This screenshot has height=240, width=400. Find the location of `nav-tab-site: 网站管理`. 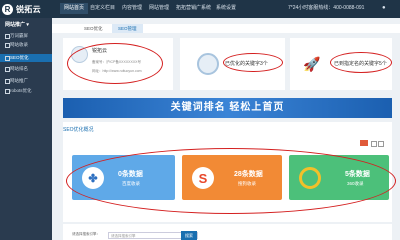

nav-tab-site: 网站管理 is located at coordinates (159, 8).